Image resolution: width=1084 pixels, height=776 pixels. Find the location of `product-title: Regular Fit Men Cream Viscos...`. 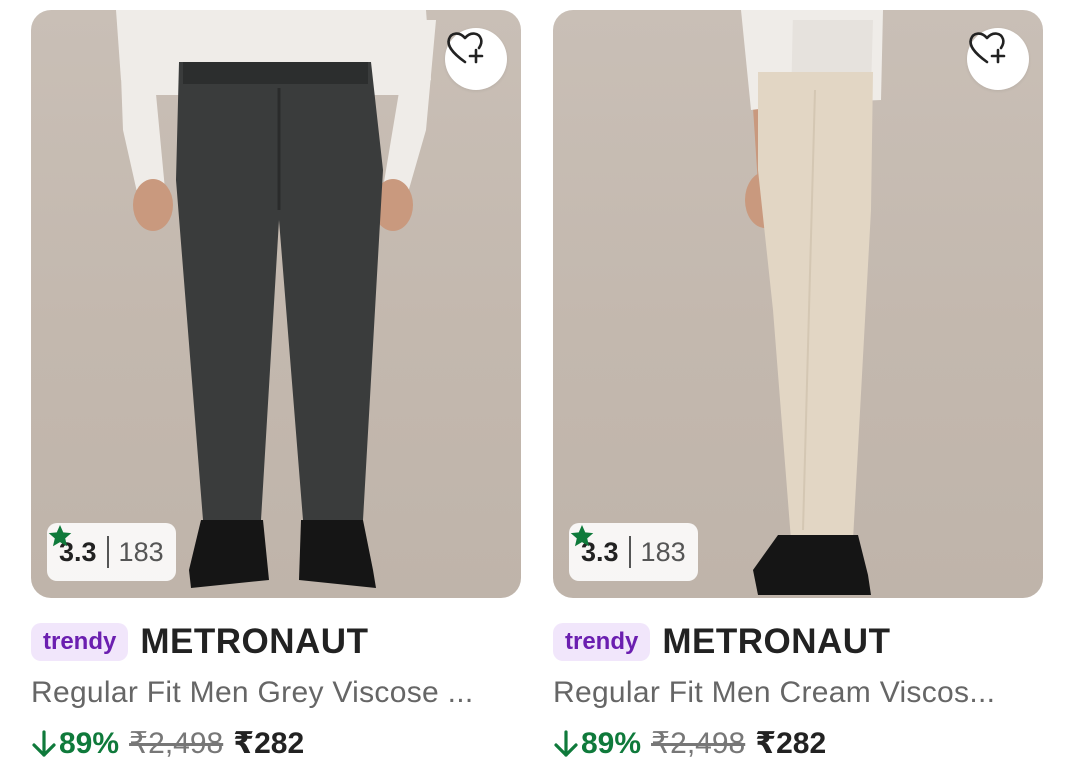

product-title: Regular Fit Men Cream Viscos... is located at coordinates (798, 693).